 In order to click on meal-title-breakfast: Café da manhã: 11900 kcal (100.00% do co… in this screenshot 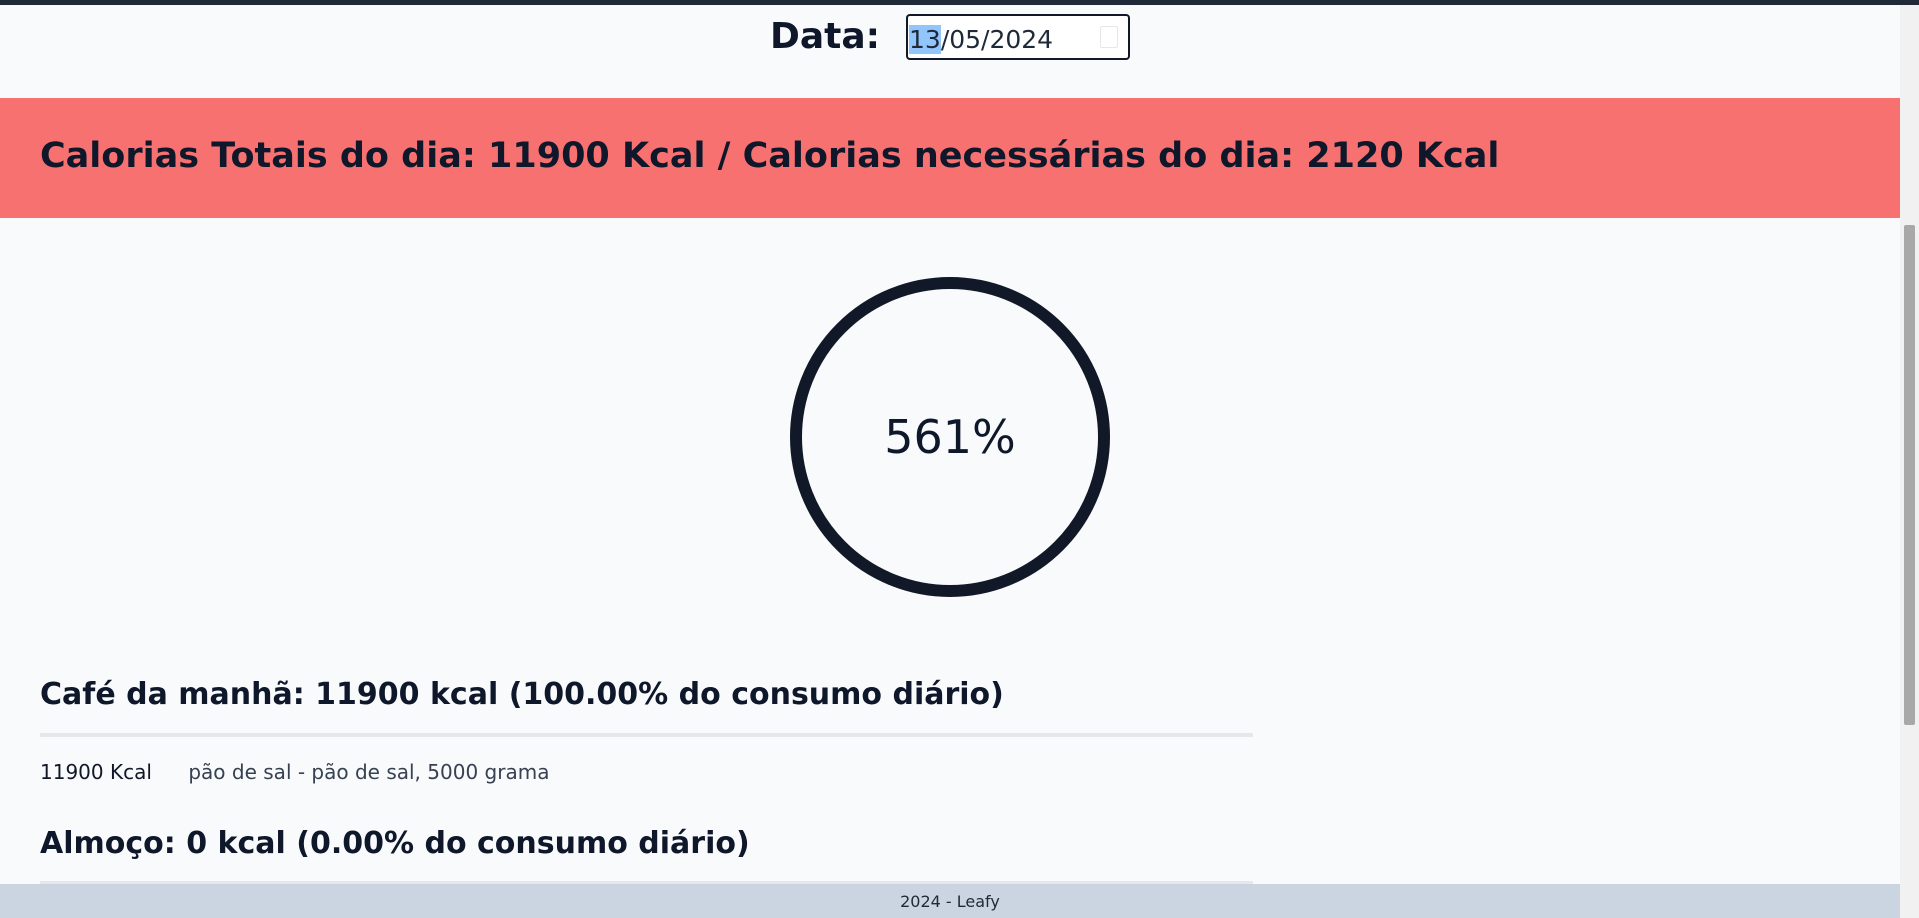, I will do `click(522, 694)`.